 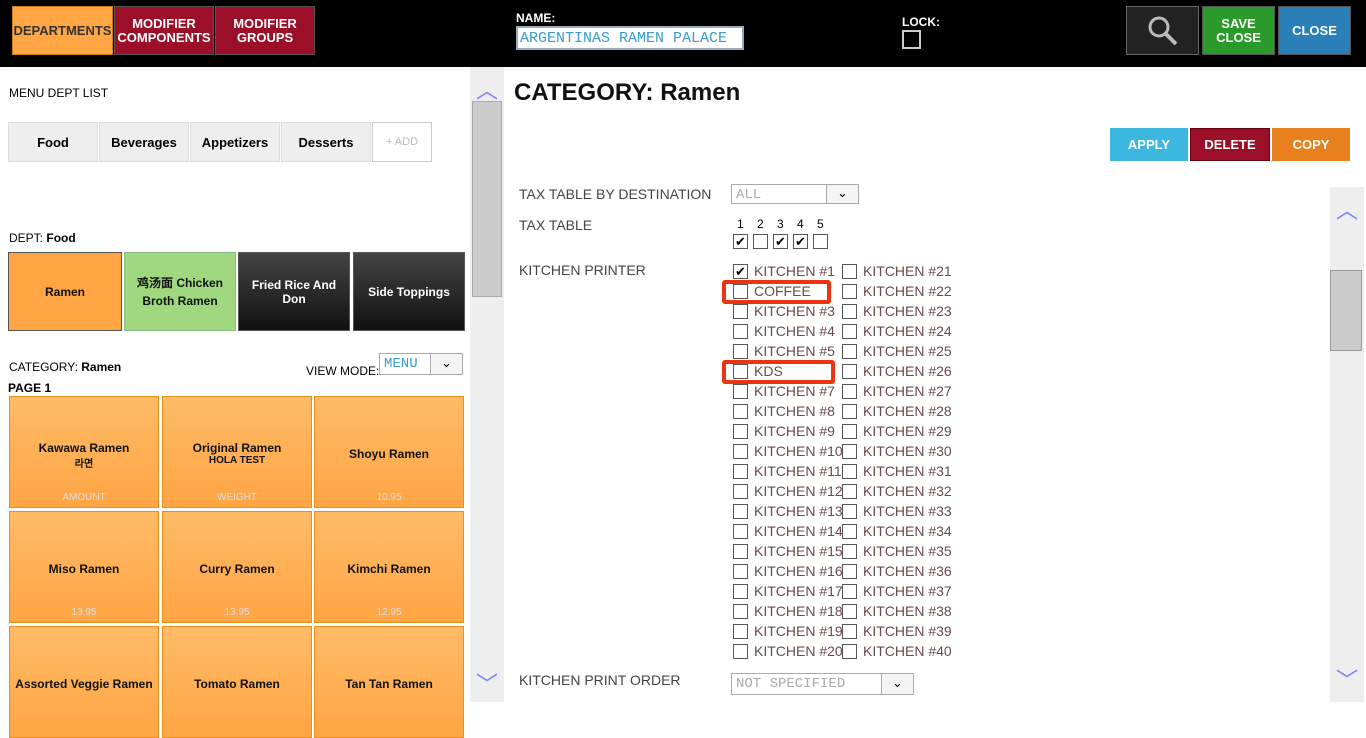 What do you see at coordinates (61, 238) in the screenshot?
I see `dept-value: Food` at bounding box center [61, 238].